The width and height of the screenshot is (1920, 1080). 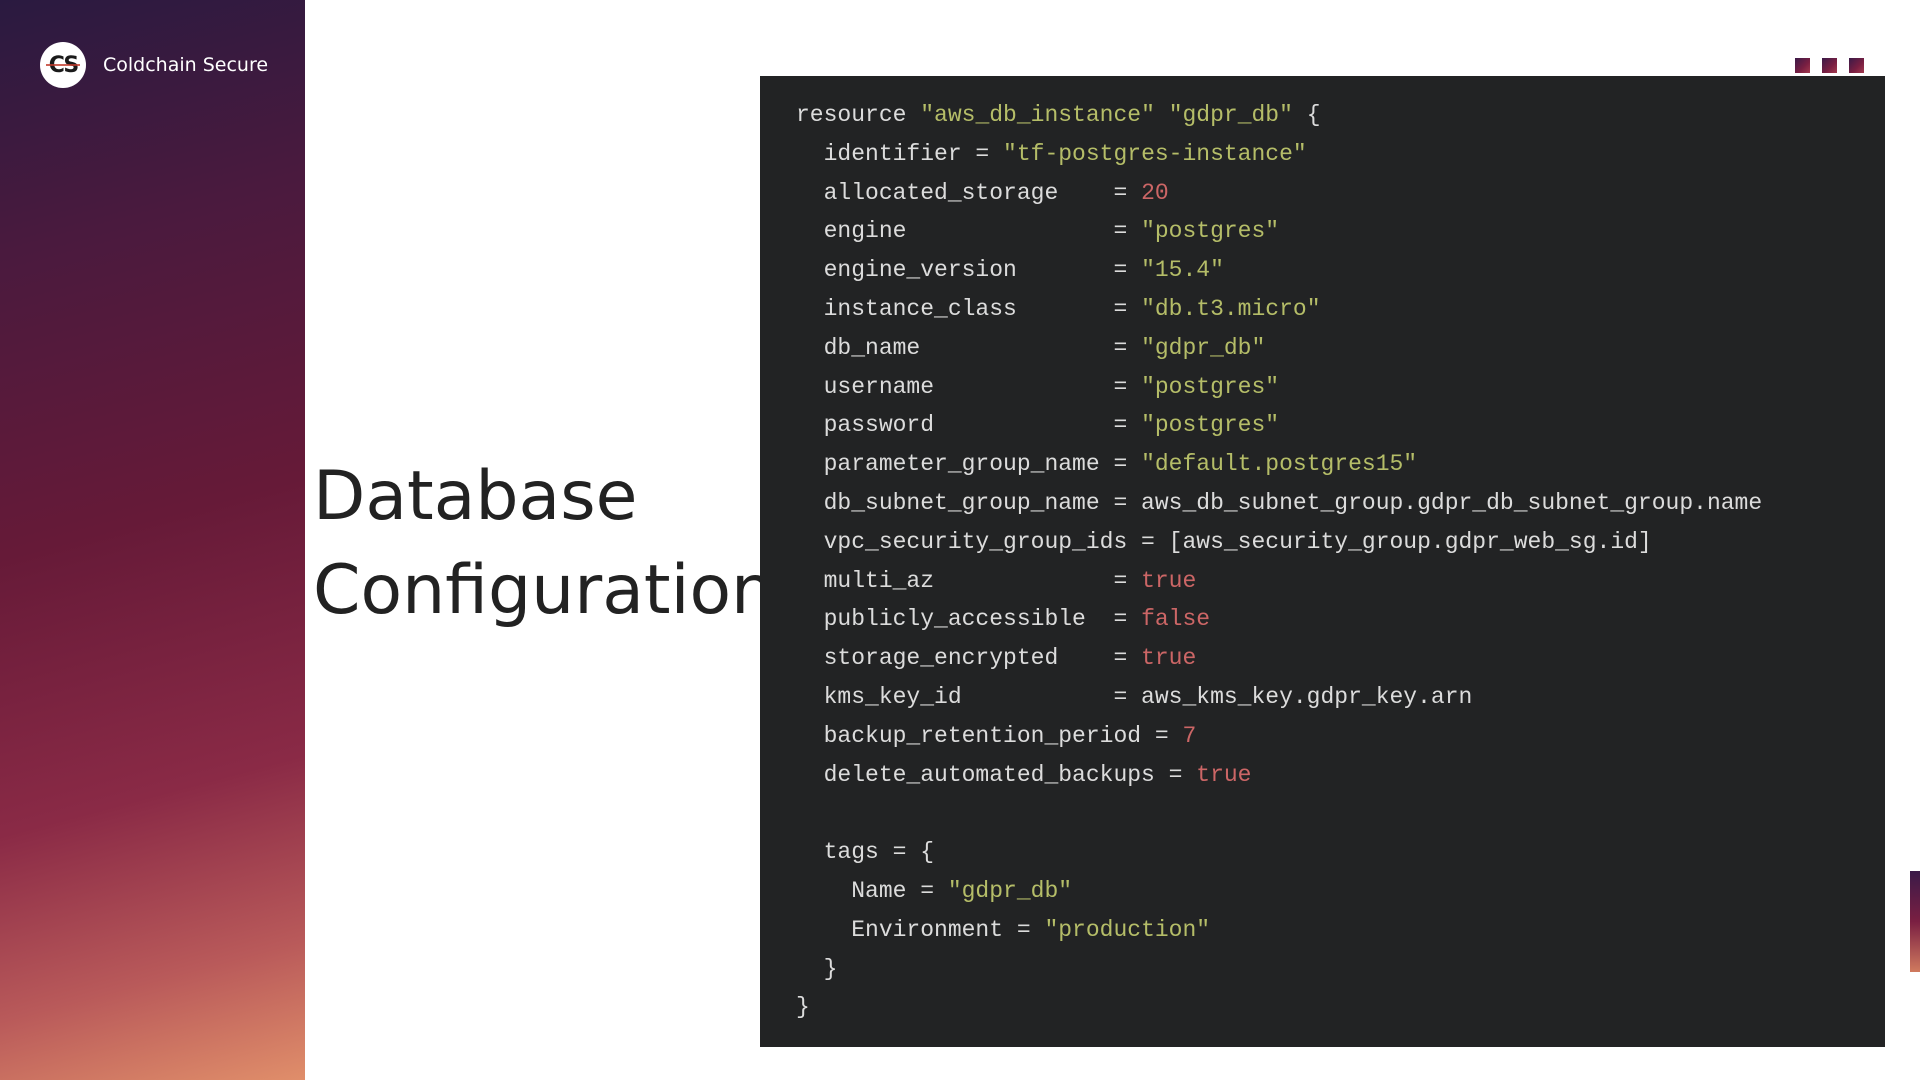 What do you see at coordinates (1182, 270) in the screenshot?
I see `code-token: "15.4"` at bounding box center [1182, 270].